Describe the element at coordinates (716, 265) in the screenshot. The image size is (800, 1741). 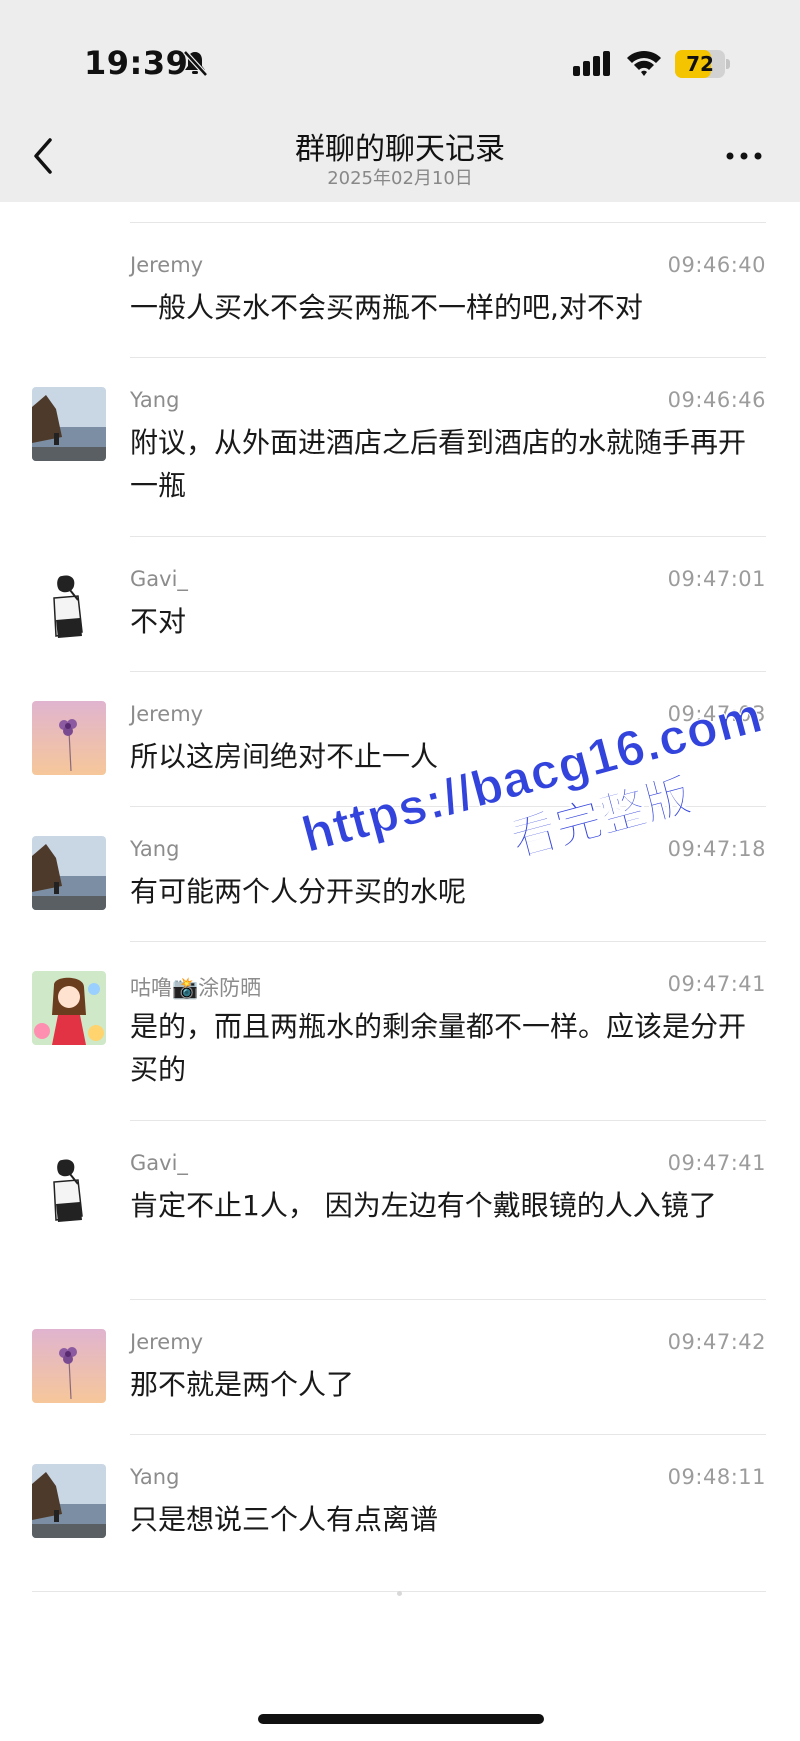
I see `message-time: 09:46:40` at that location.